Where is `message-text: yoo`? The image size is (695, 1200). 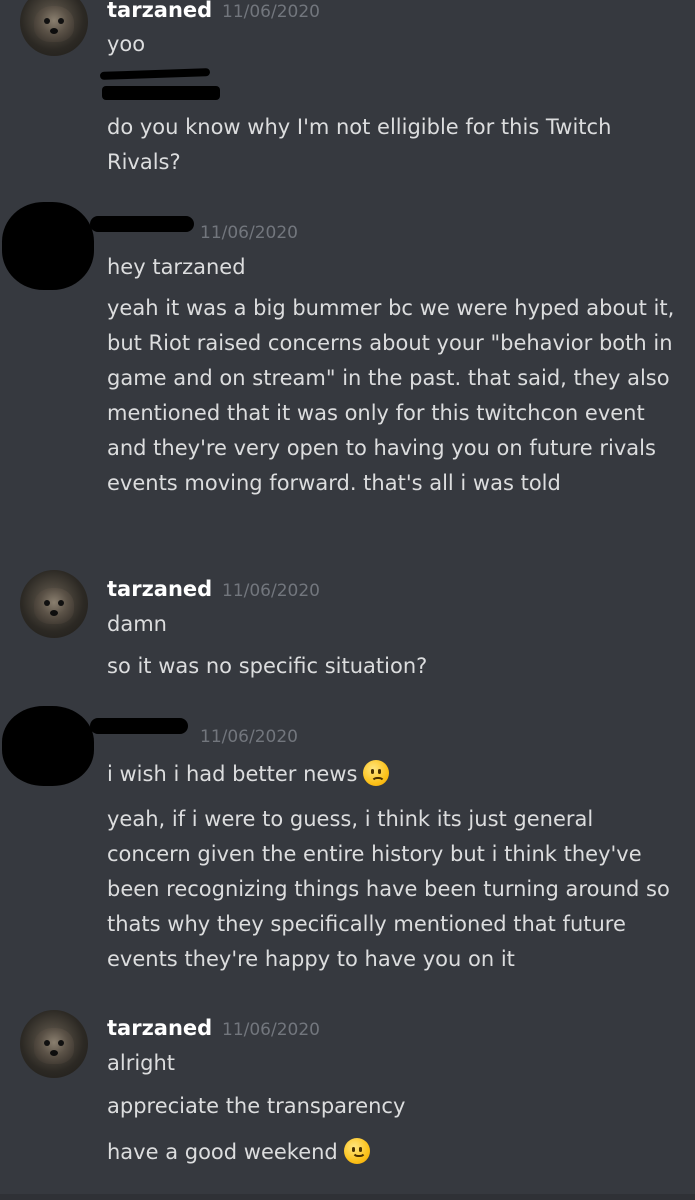
message-text: yoo is located at coordinates (126, 44).